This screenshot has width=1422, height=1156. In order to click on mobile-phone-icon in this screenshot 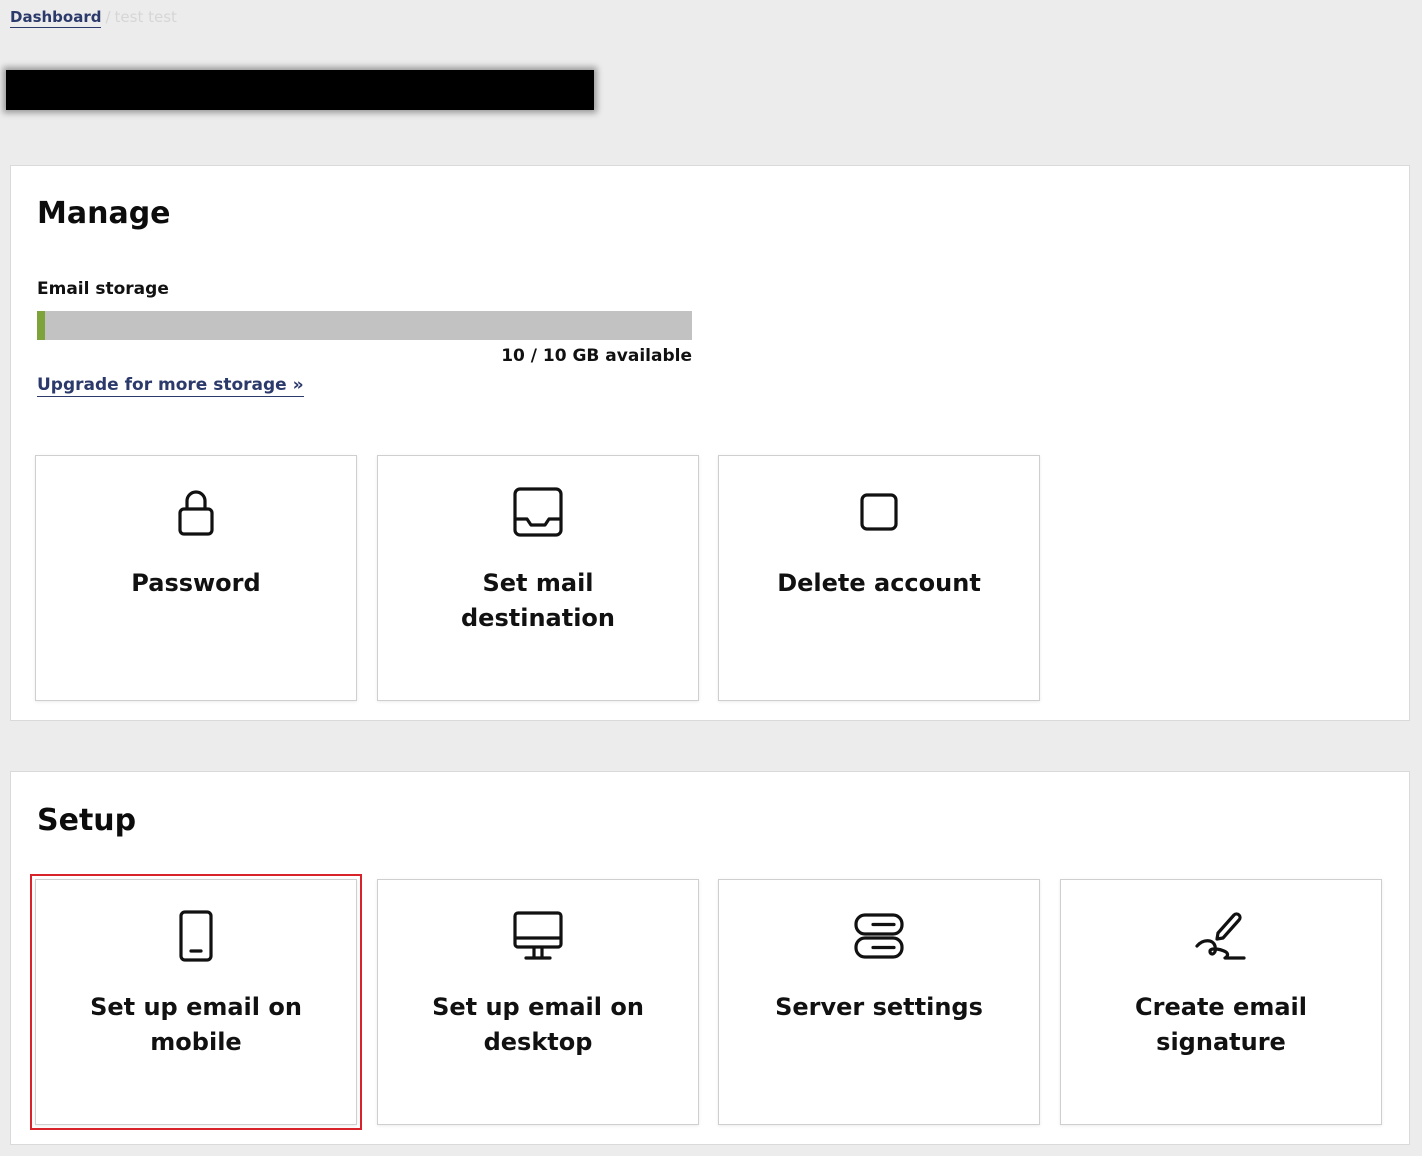, I will do `click(196, 936)`.